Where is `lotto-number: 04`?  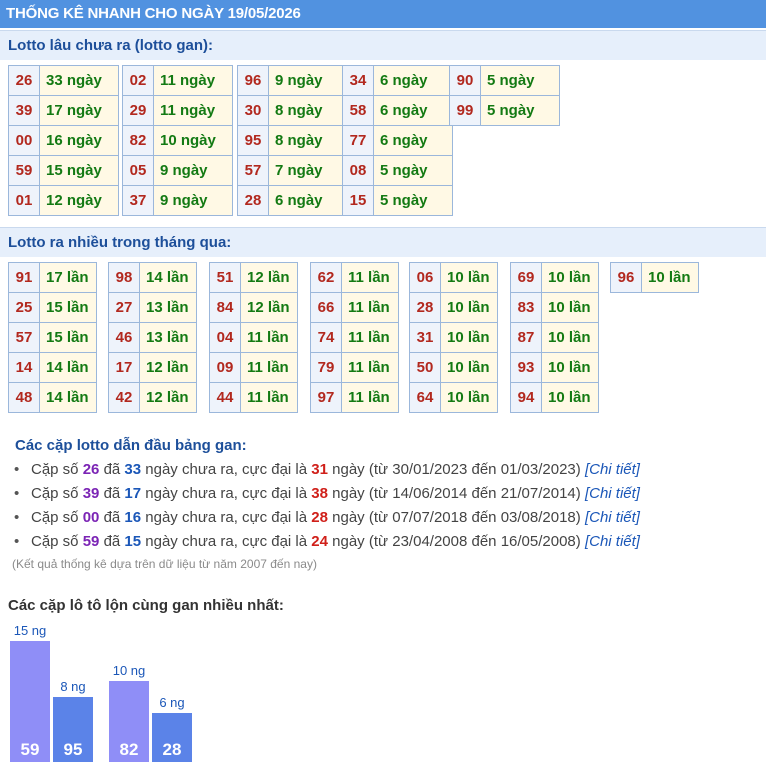 lotto-number: 04 is located at coordinates (225, 337).